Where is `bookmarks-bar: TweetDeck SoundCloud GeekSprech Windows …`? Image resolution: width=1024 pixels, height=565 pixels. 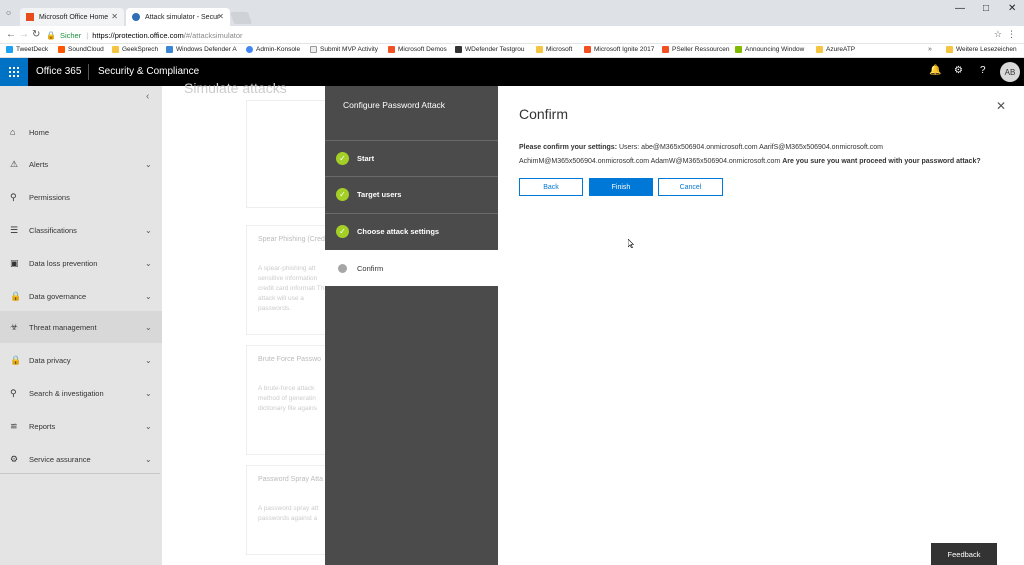
bookmarks-bar: TweetDeck SoundCloud GeekSprech Windows … is located at coordinates (512, 51).